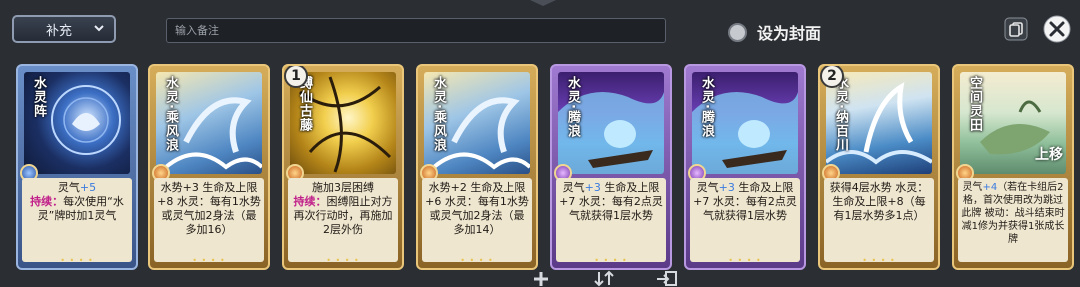  I want to click on top-notch-icon, so click(543, 3).